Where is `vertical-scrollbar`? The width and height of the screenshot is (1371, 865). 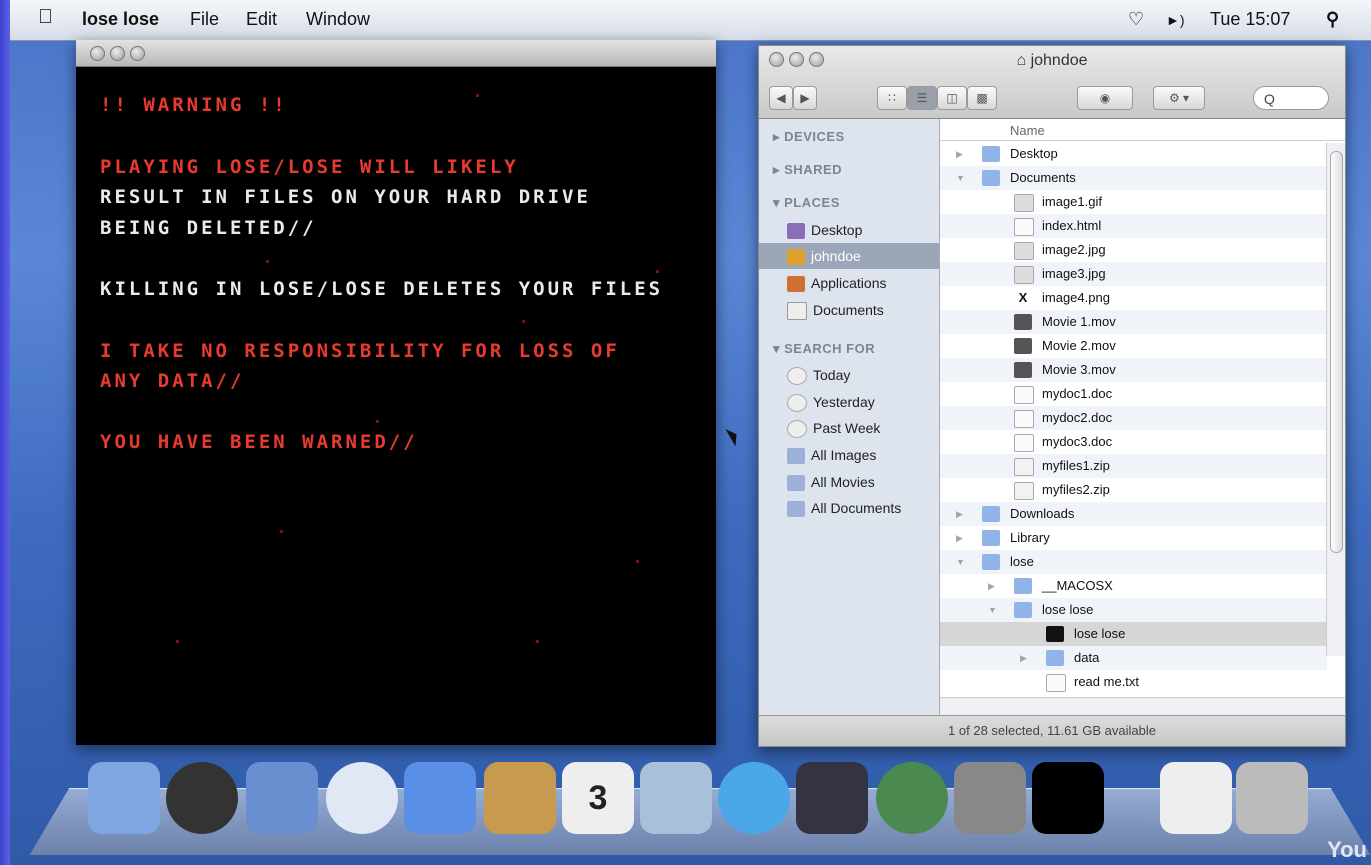 vertical-scrollbar is located at coordinates (1335, 399).